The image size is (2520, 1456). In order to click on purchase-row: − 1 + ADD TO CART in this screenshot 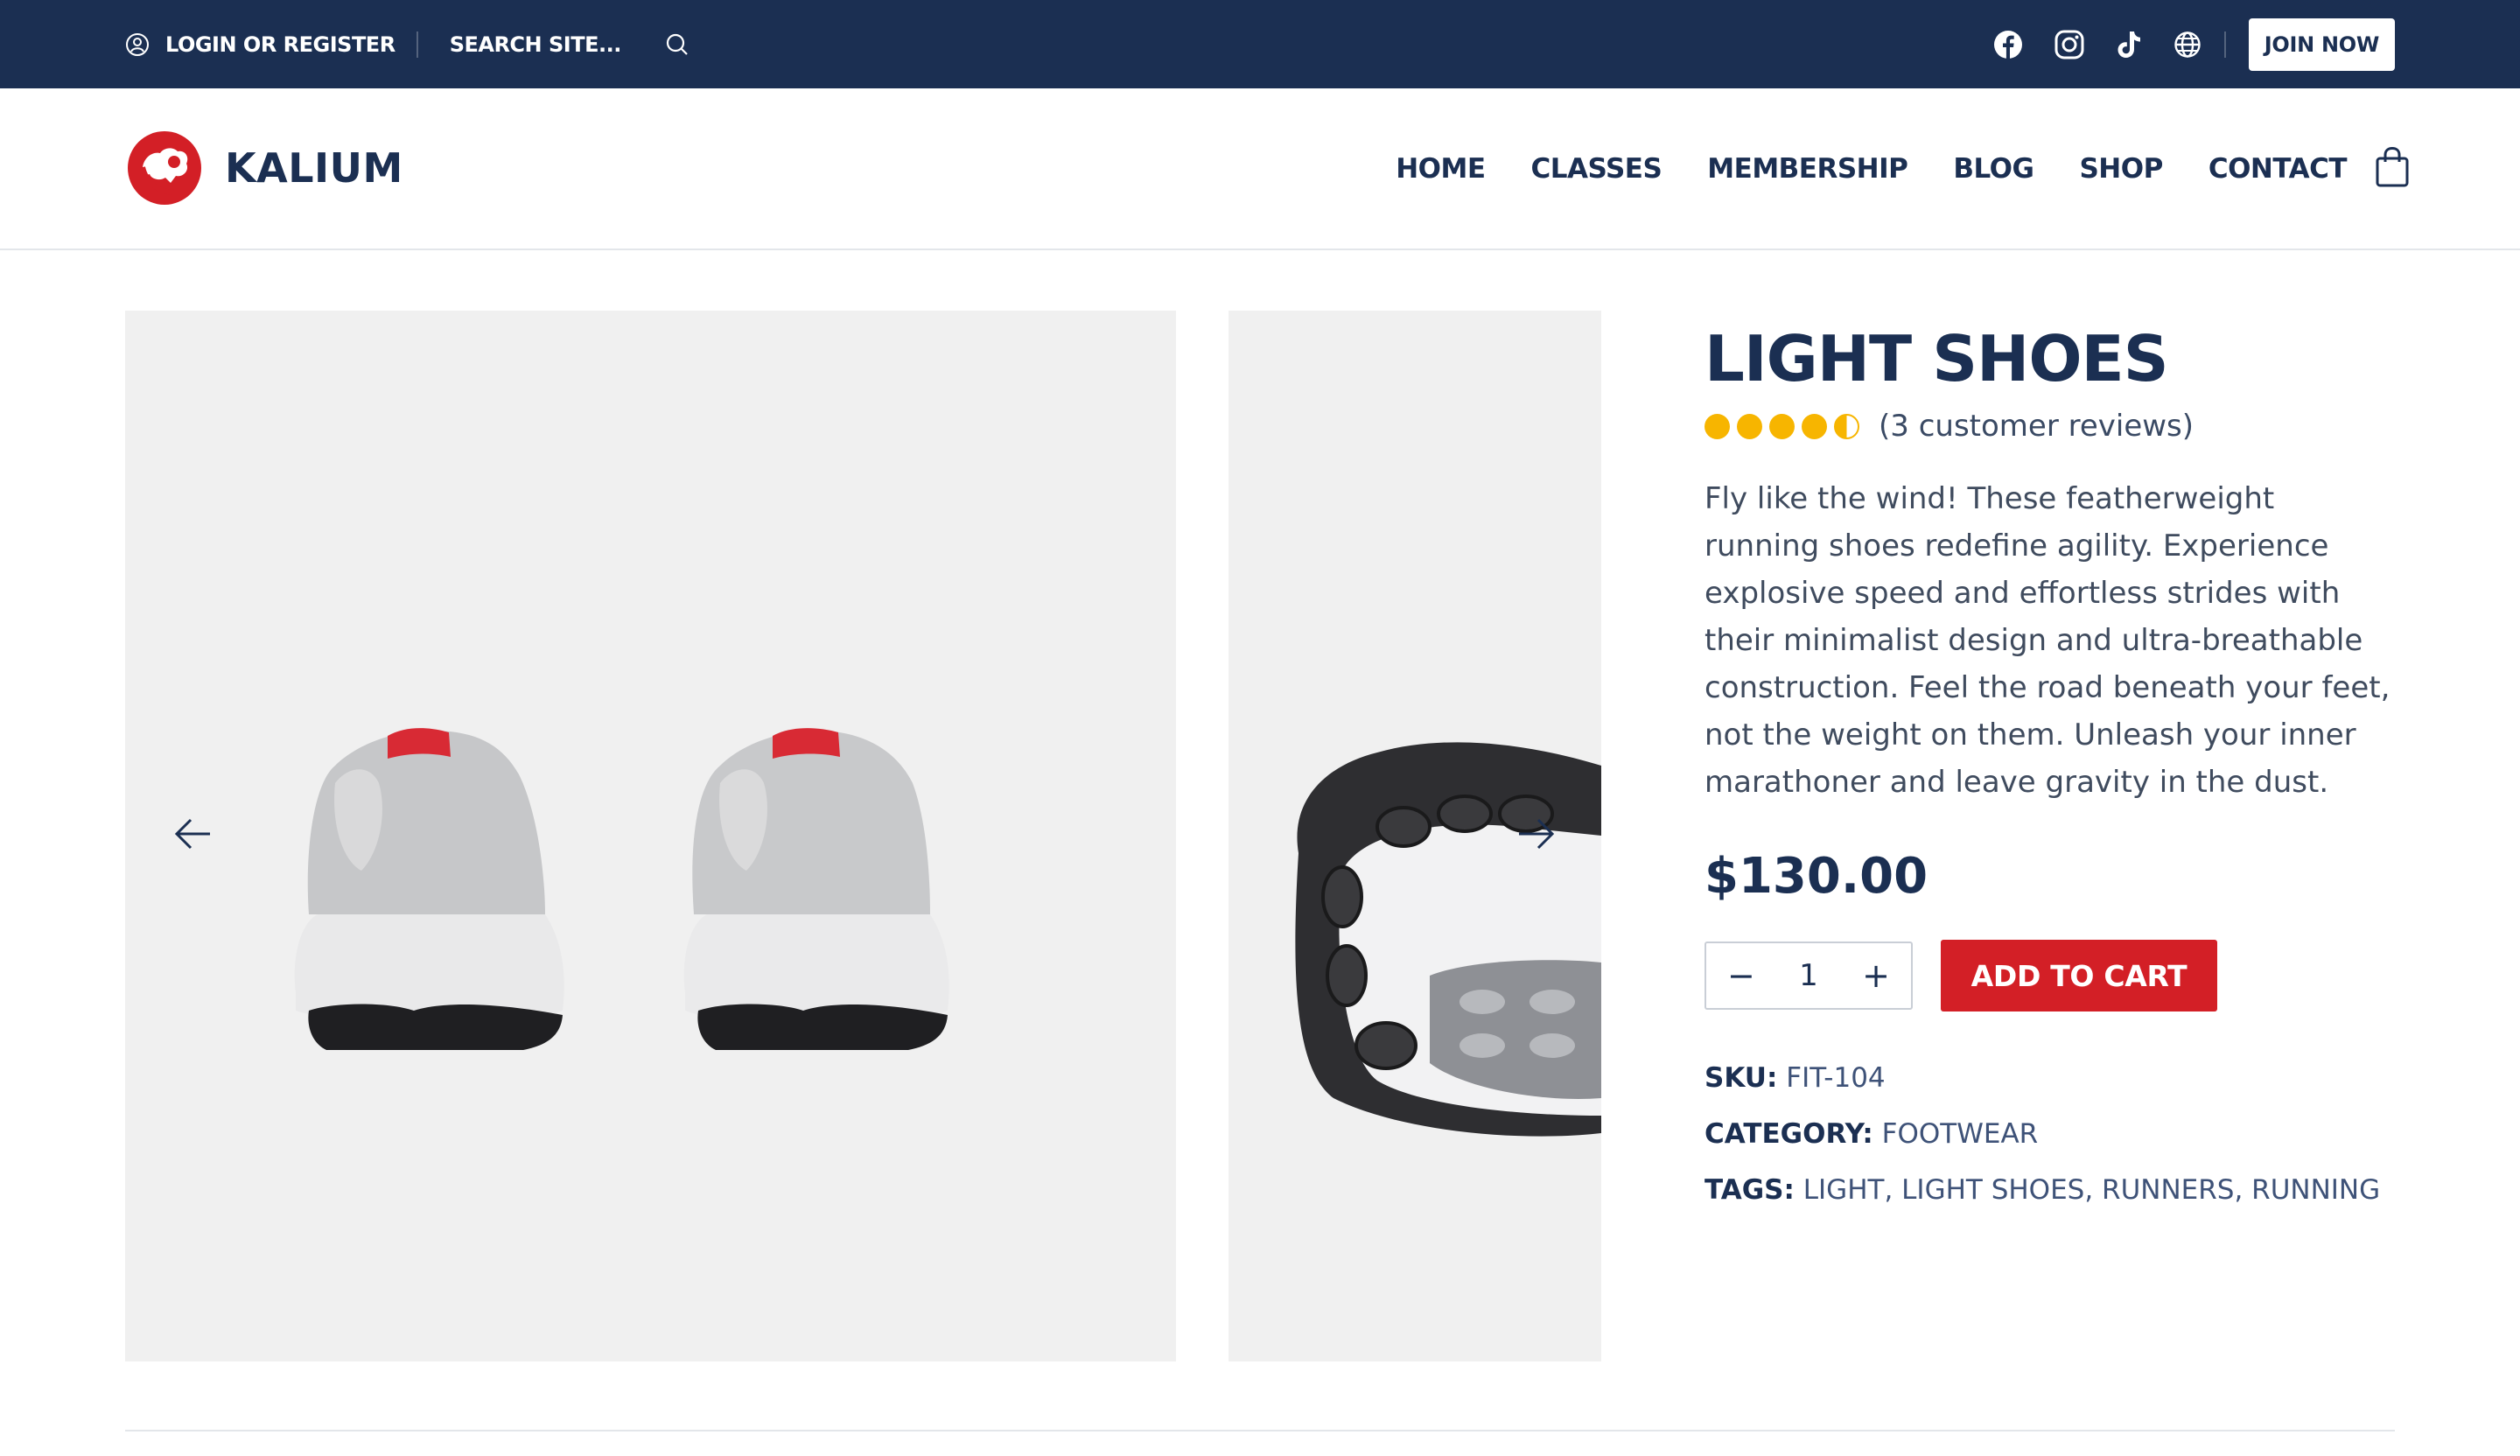, I will do `click(2050, 976)`.